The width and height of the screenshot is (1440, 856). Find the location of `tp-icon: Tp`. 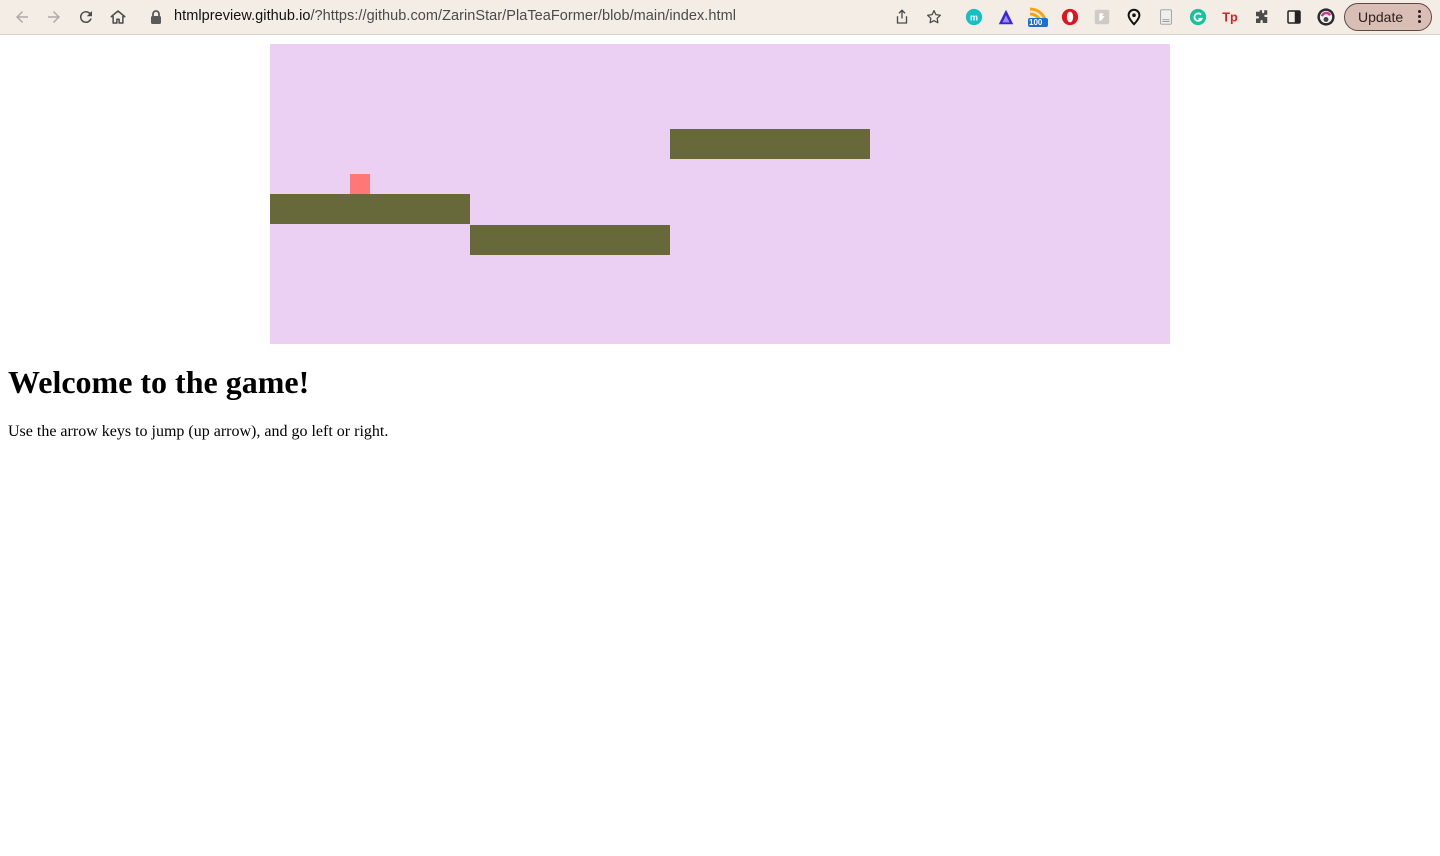

tp-icon: Tp is located at coordinates (1230, 18).